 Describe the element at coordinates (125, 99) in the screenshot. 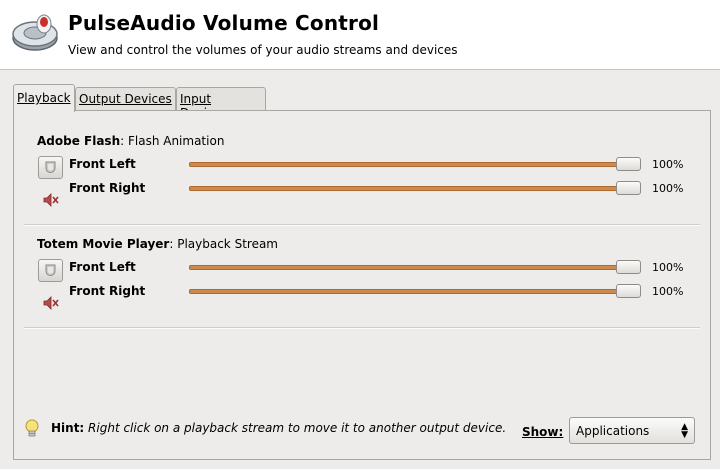

I see `tab-output-devices: Output Devices` at that location.